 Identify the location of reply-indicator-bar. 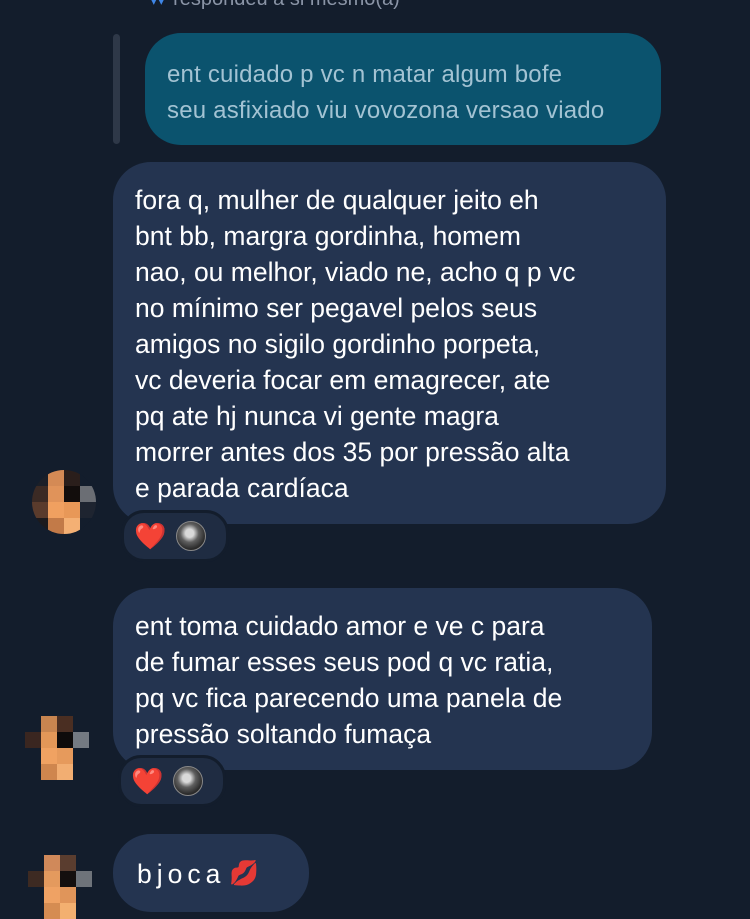
(116, 89).